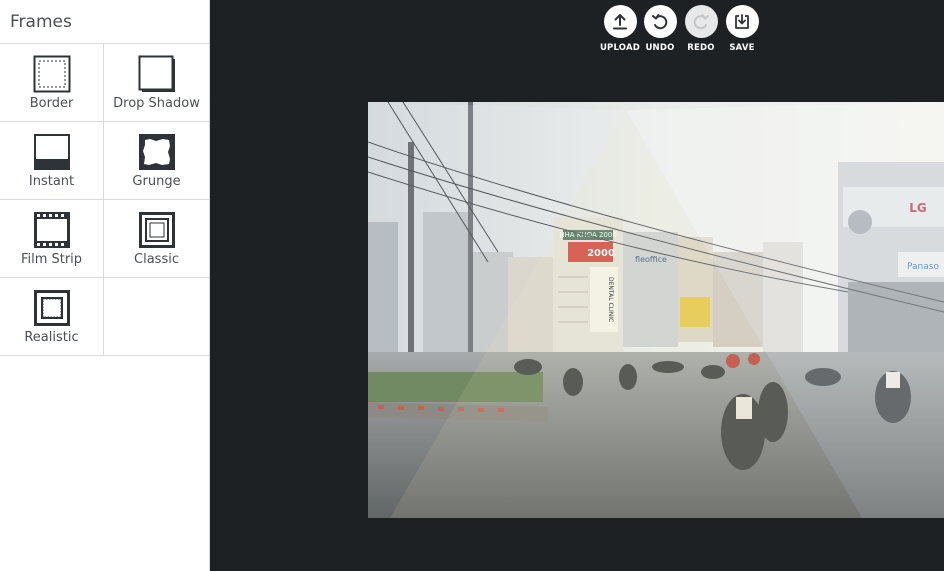 This screenshot has height=571, width=944. What do you see at coordinates (51, 103) in the screenshot?
I see `frame-label: Border` at bounding box center [51, 103].